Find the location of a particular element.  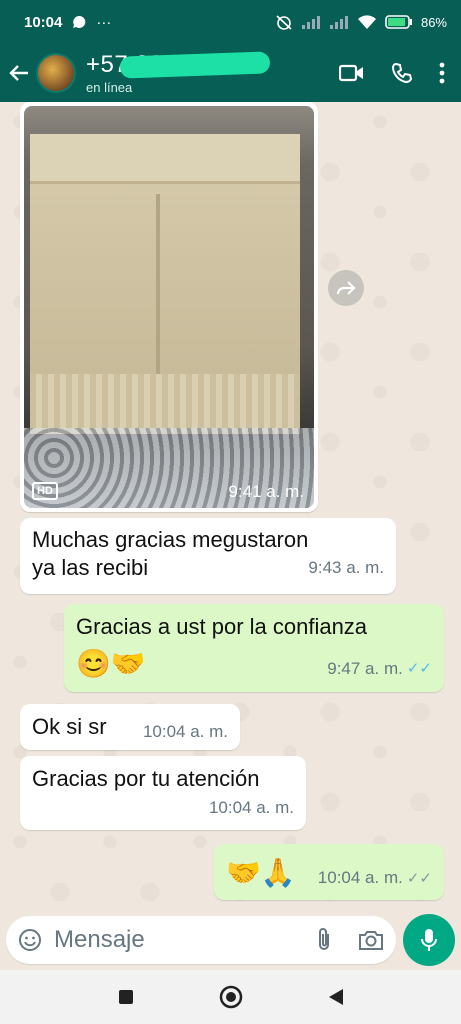

hd-badge: HD is located at coordinates (45, 491).